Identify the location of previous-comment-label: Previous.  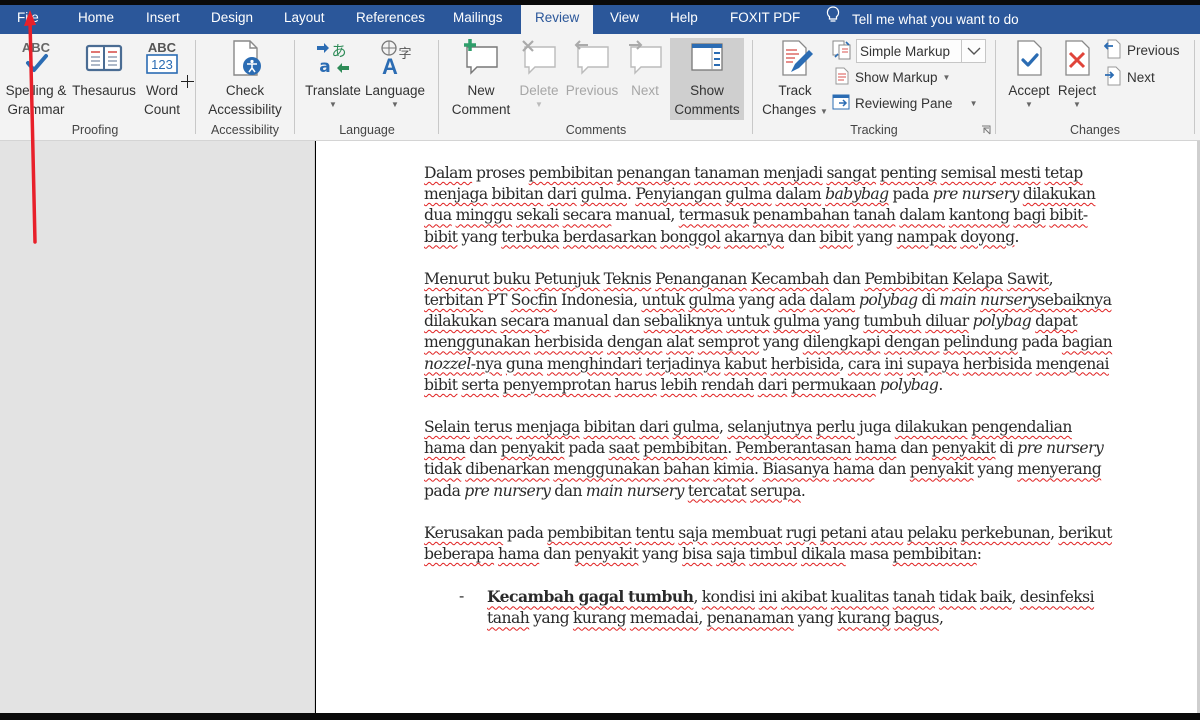
(592, 90).